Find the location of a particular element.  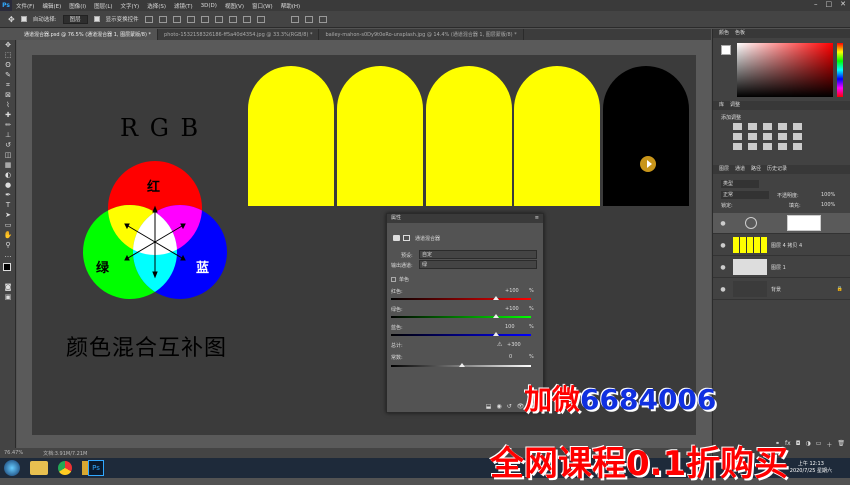

output-channel-select: 绿 is located at coordinates (478, 264).